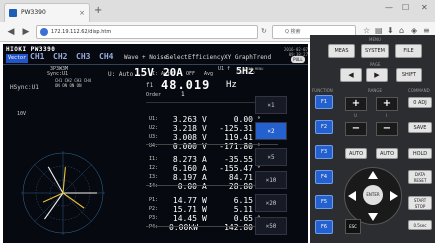  I want to click on measurement-lb: P3:, so click(154, 218).